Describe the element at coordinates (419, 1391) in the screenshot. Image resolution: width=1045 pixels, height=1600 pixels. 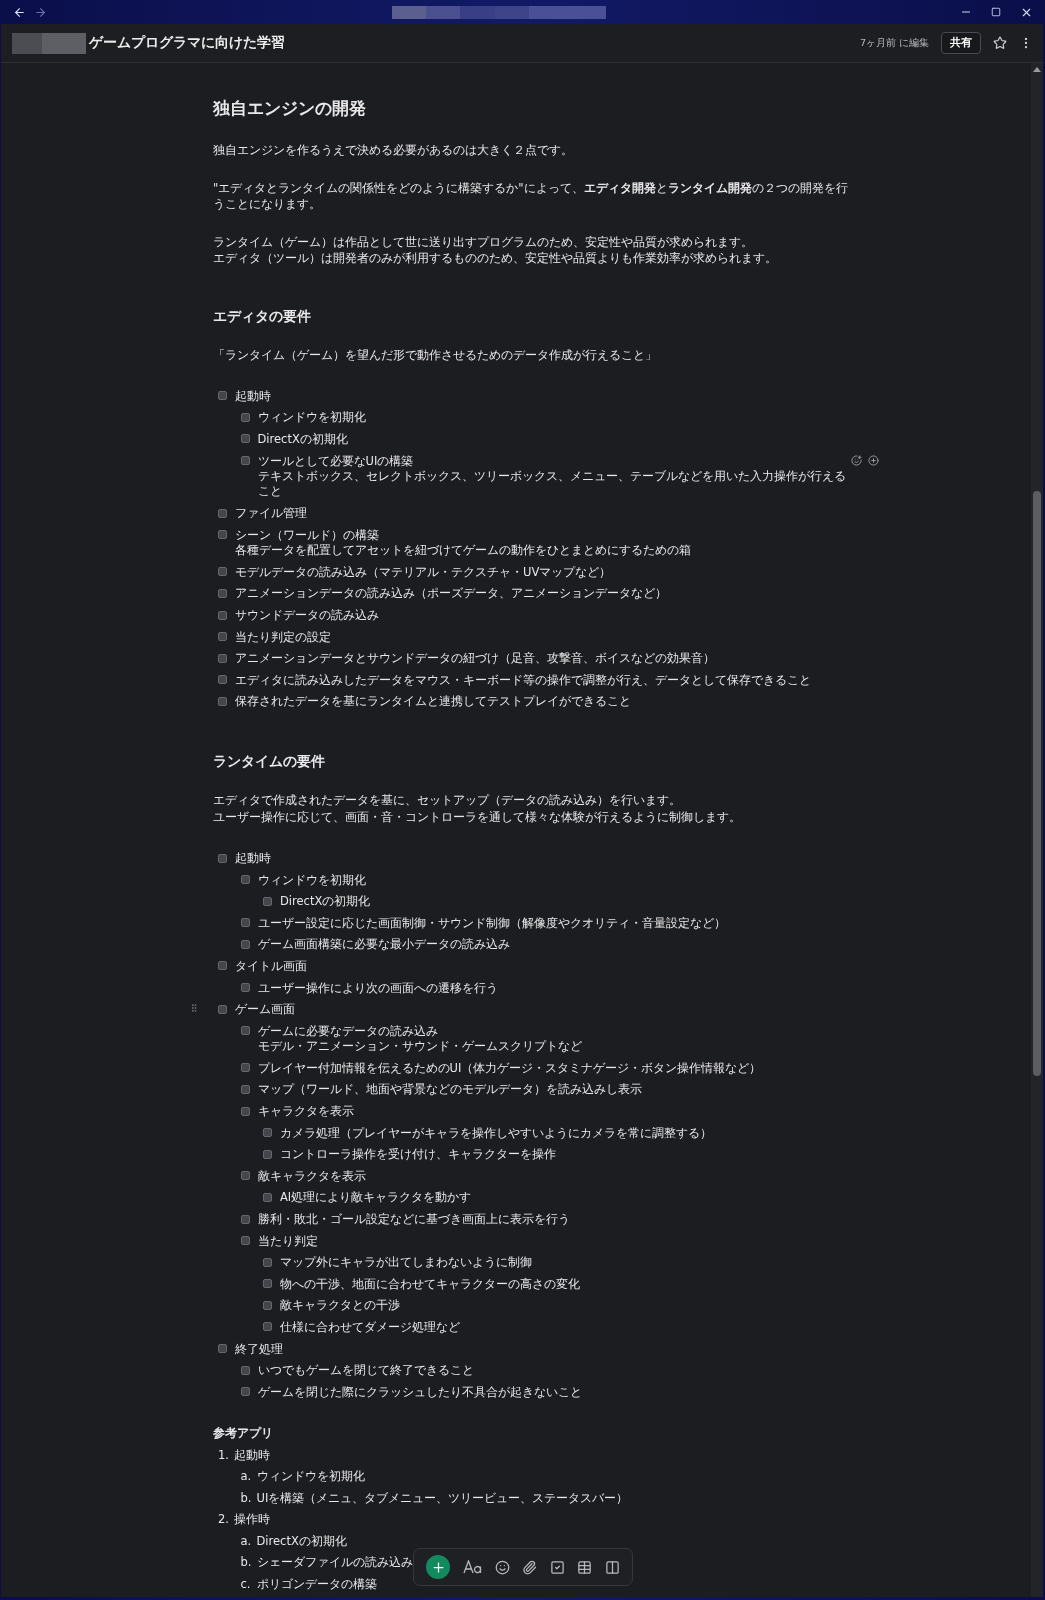
I see `checklist-item: ゲームを閉じた際にクラッシュしたり不具合が起きないこと` at that location.